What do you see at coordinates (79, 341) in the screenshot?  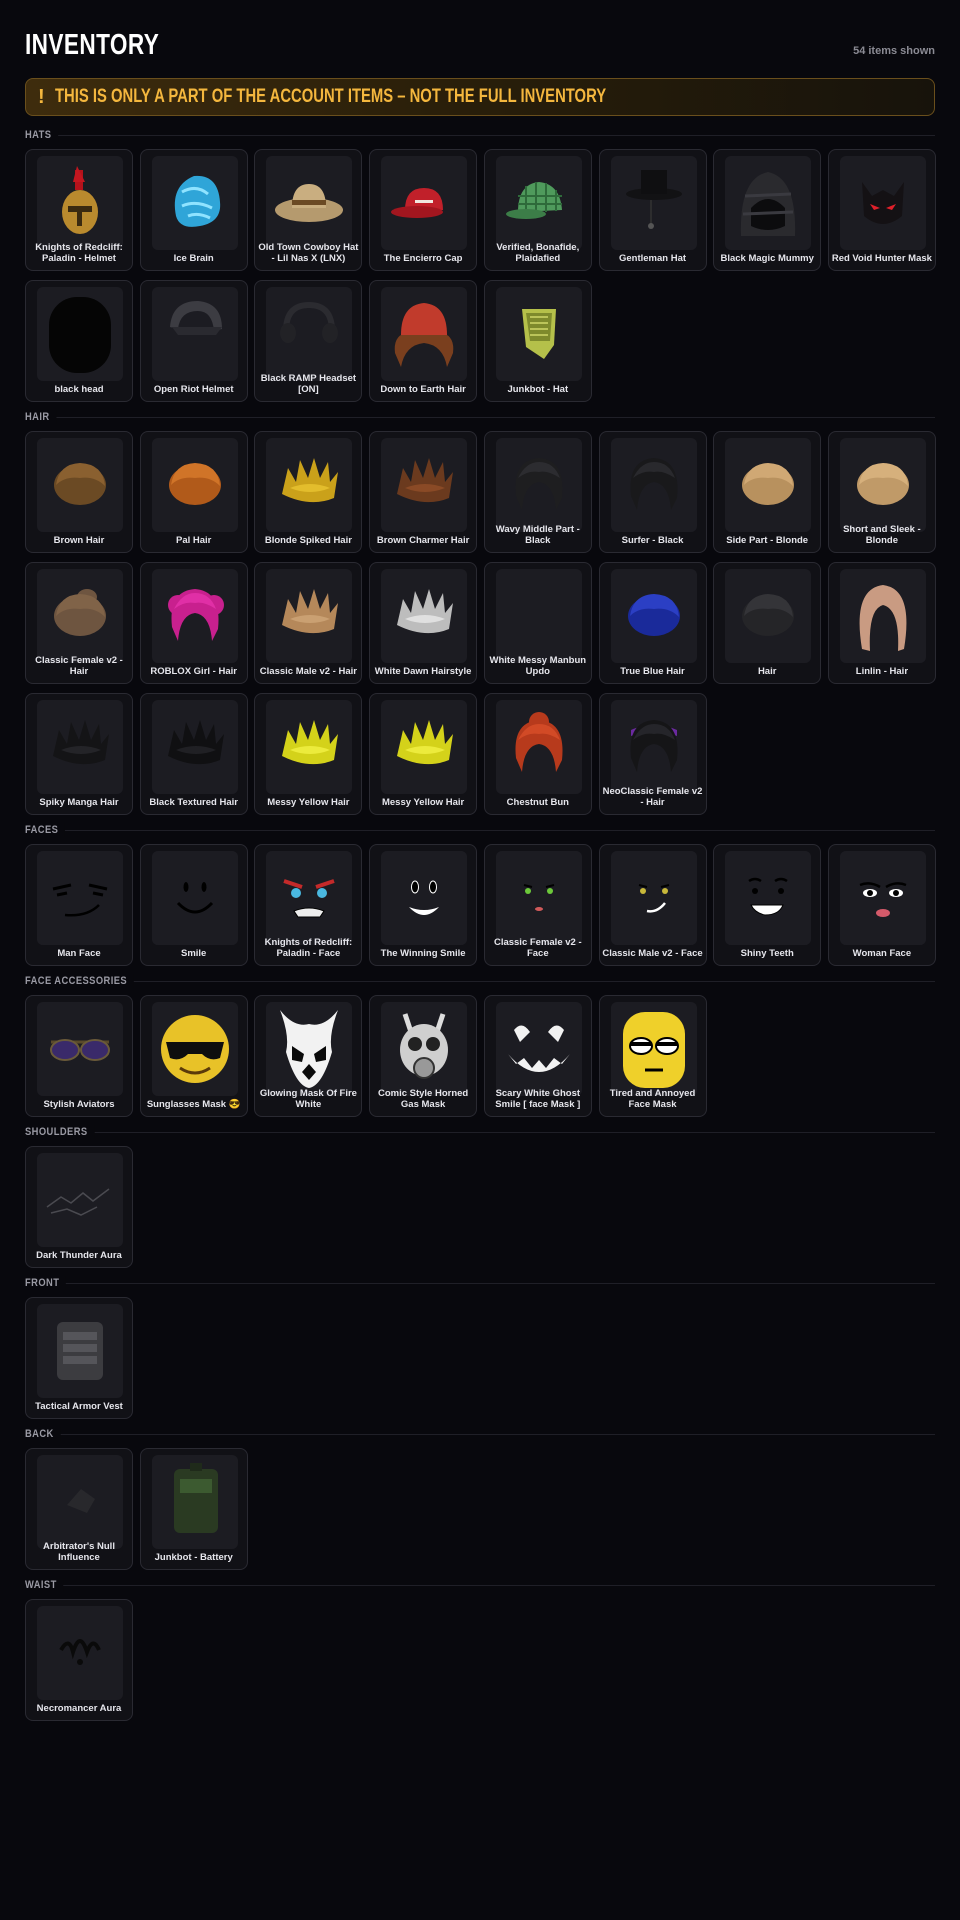 I see `inventory-item-card: black head` at bounding box center [79, 341].